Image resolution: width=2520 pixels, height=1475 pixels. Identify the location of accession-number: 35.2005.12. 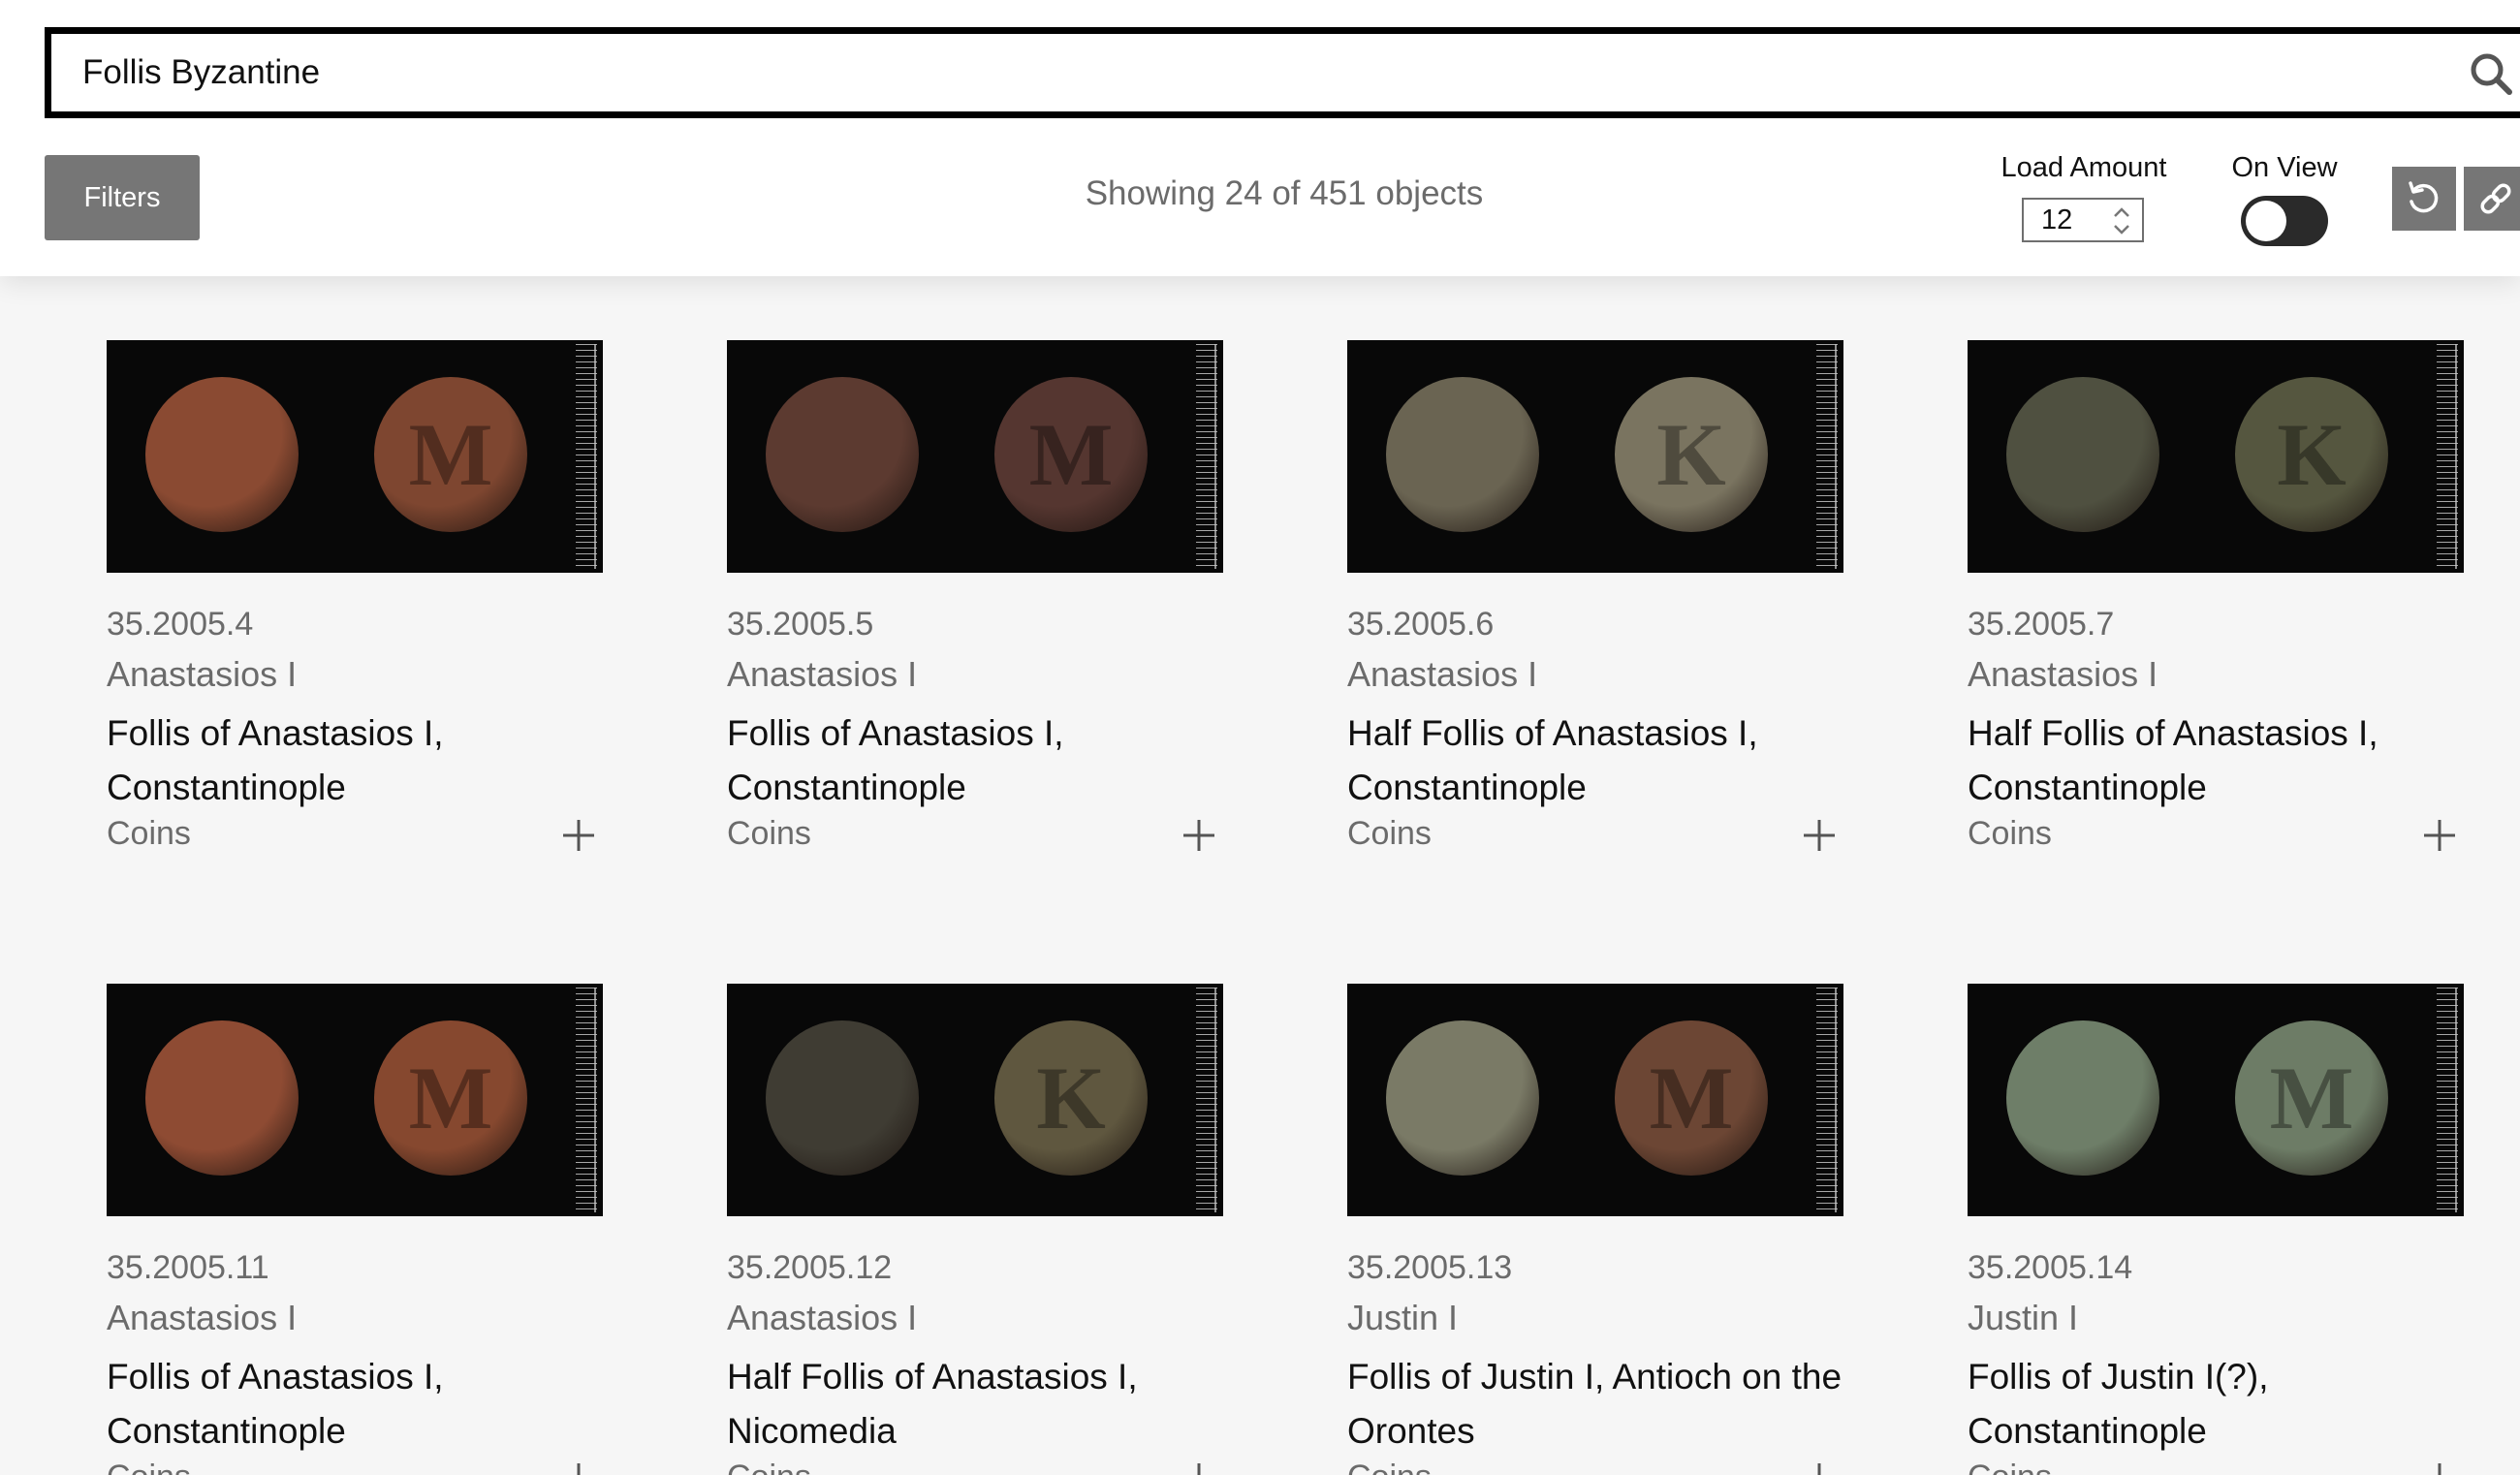
(810, 1267).